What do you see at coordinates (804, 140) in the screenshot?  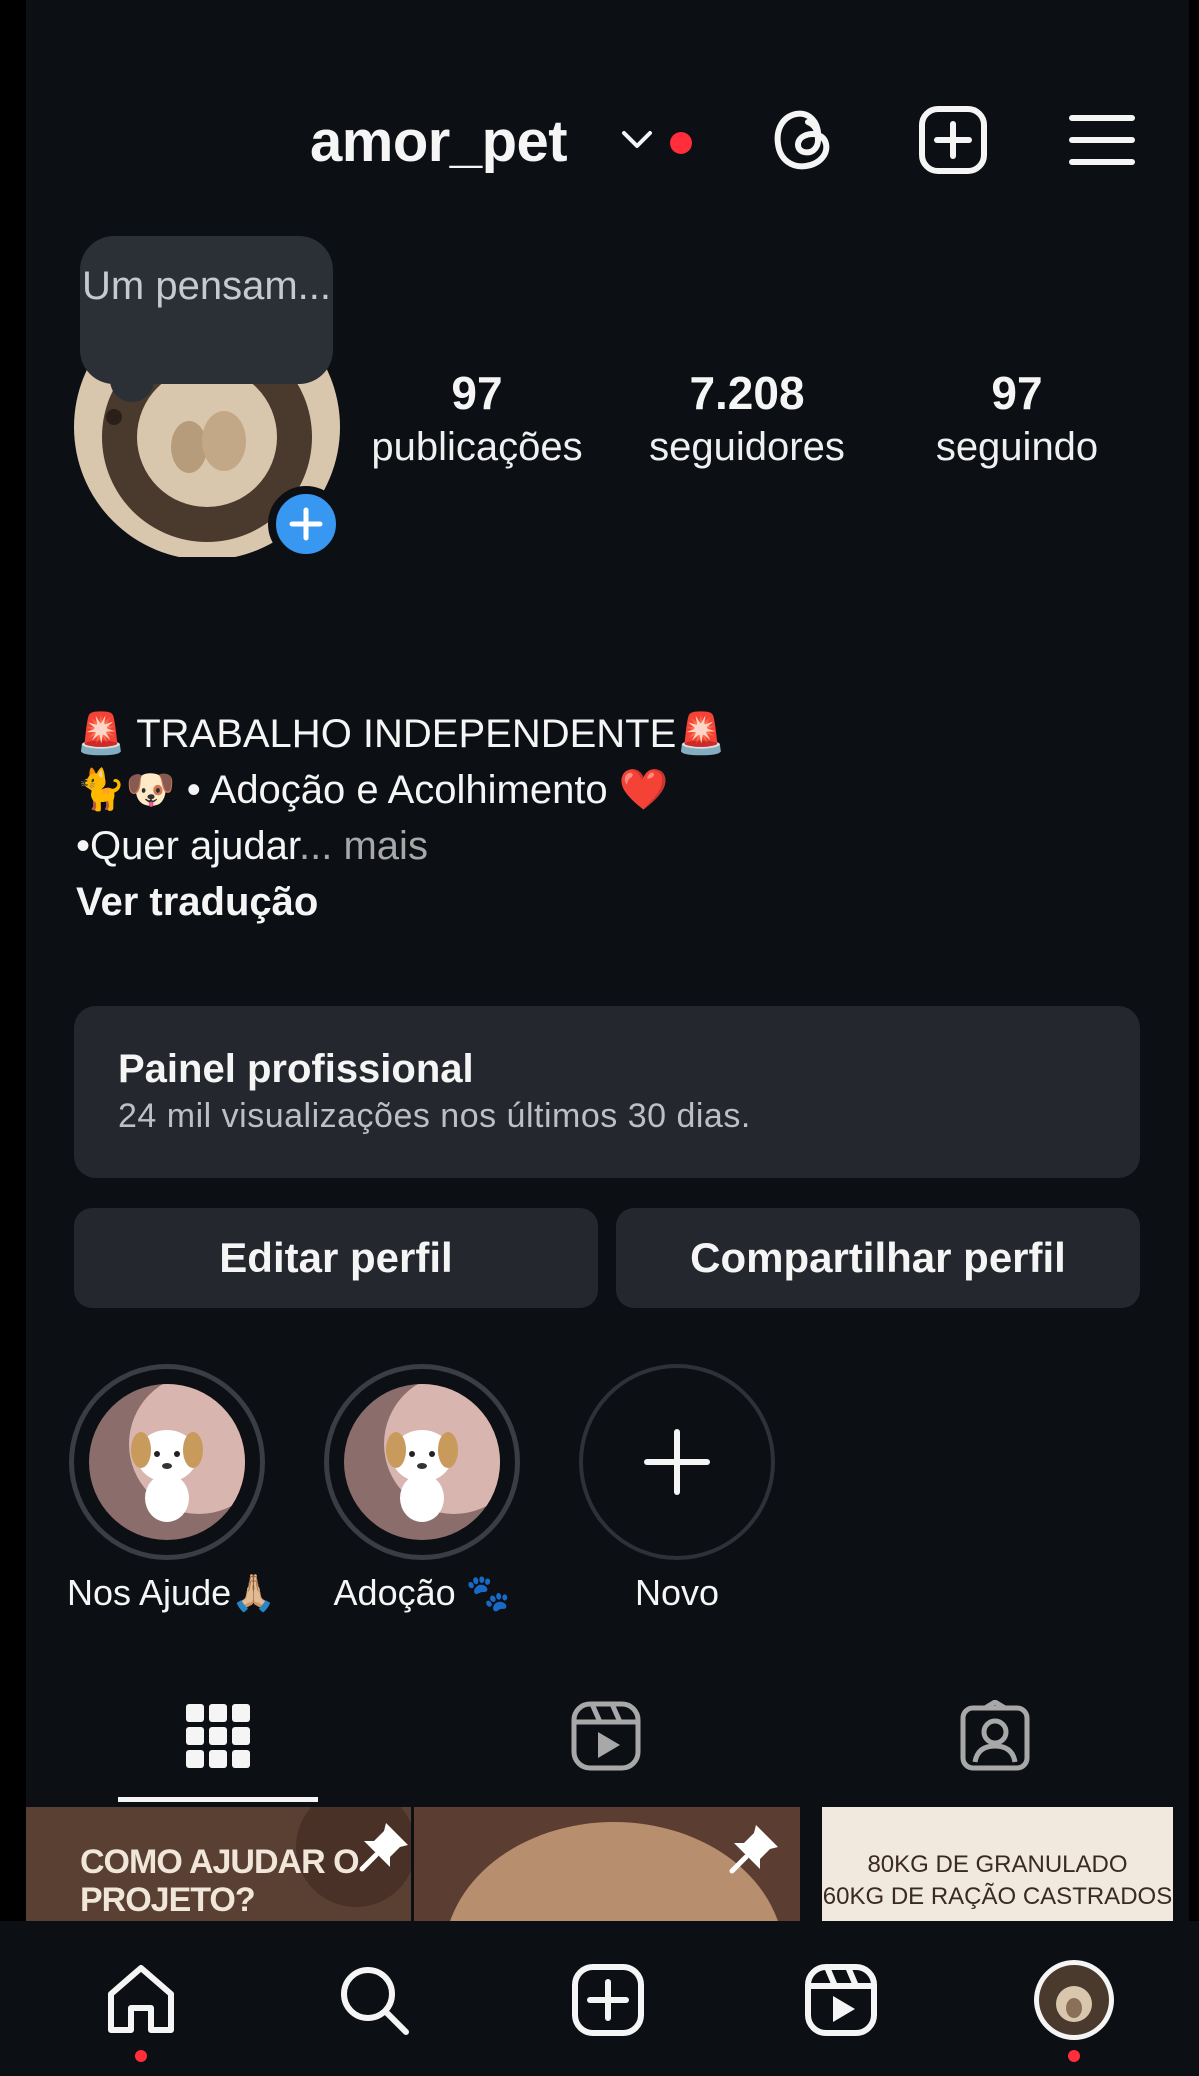 I see `threads-icon` at bounding box center [804, 140].